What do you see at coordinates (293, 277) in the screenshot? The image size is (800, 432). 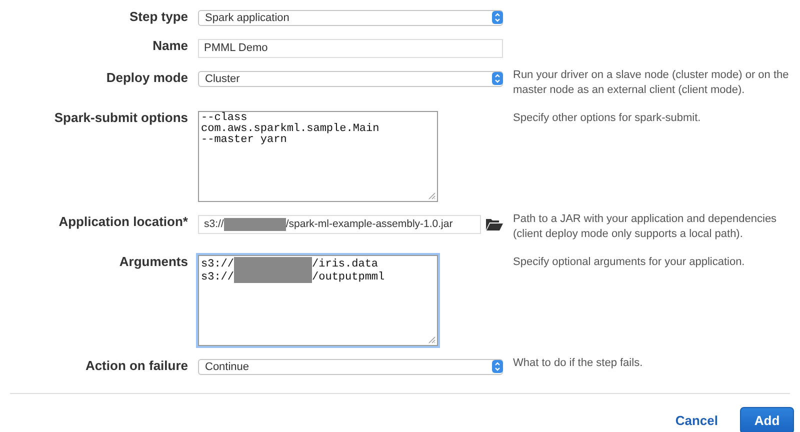 I see `code-line: s3:// /outputpmml` at bounding box center [293, 277].